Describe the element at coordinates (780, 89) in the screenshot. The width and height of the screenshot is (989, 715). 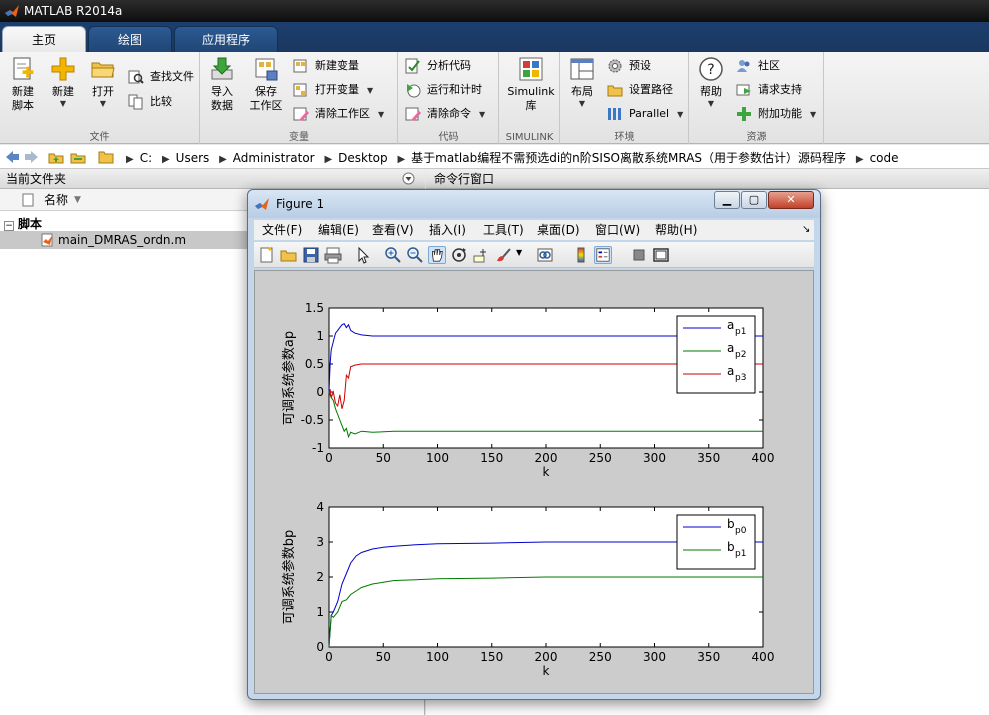
I see `request-support-label: 请求支持` at that location.